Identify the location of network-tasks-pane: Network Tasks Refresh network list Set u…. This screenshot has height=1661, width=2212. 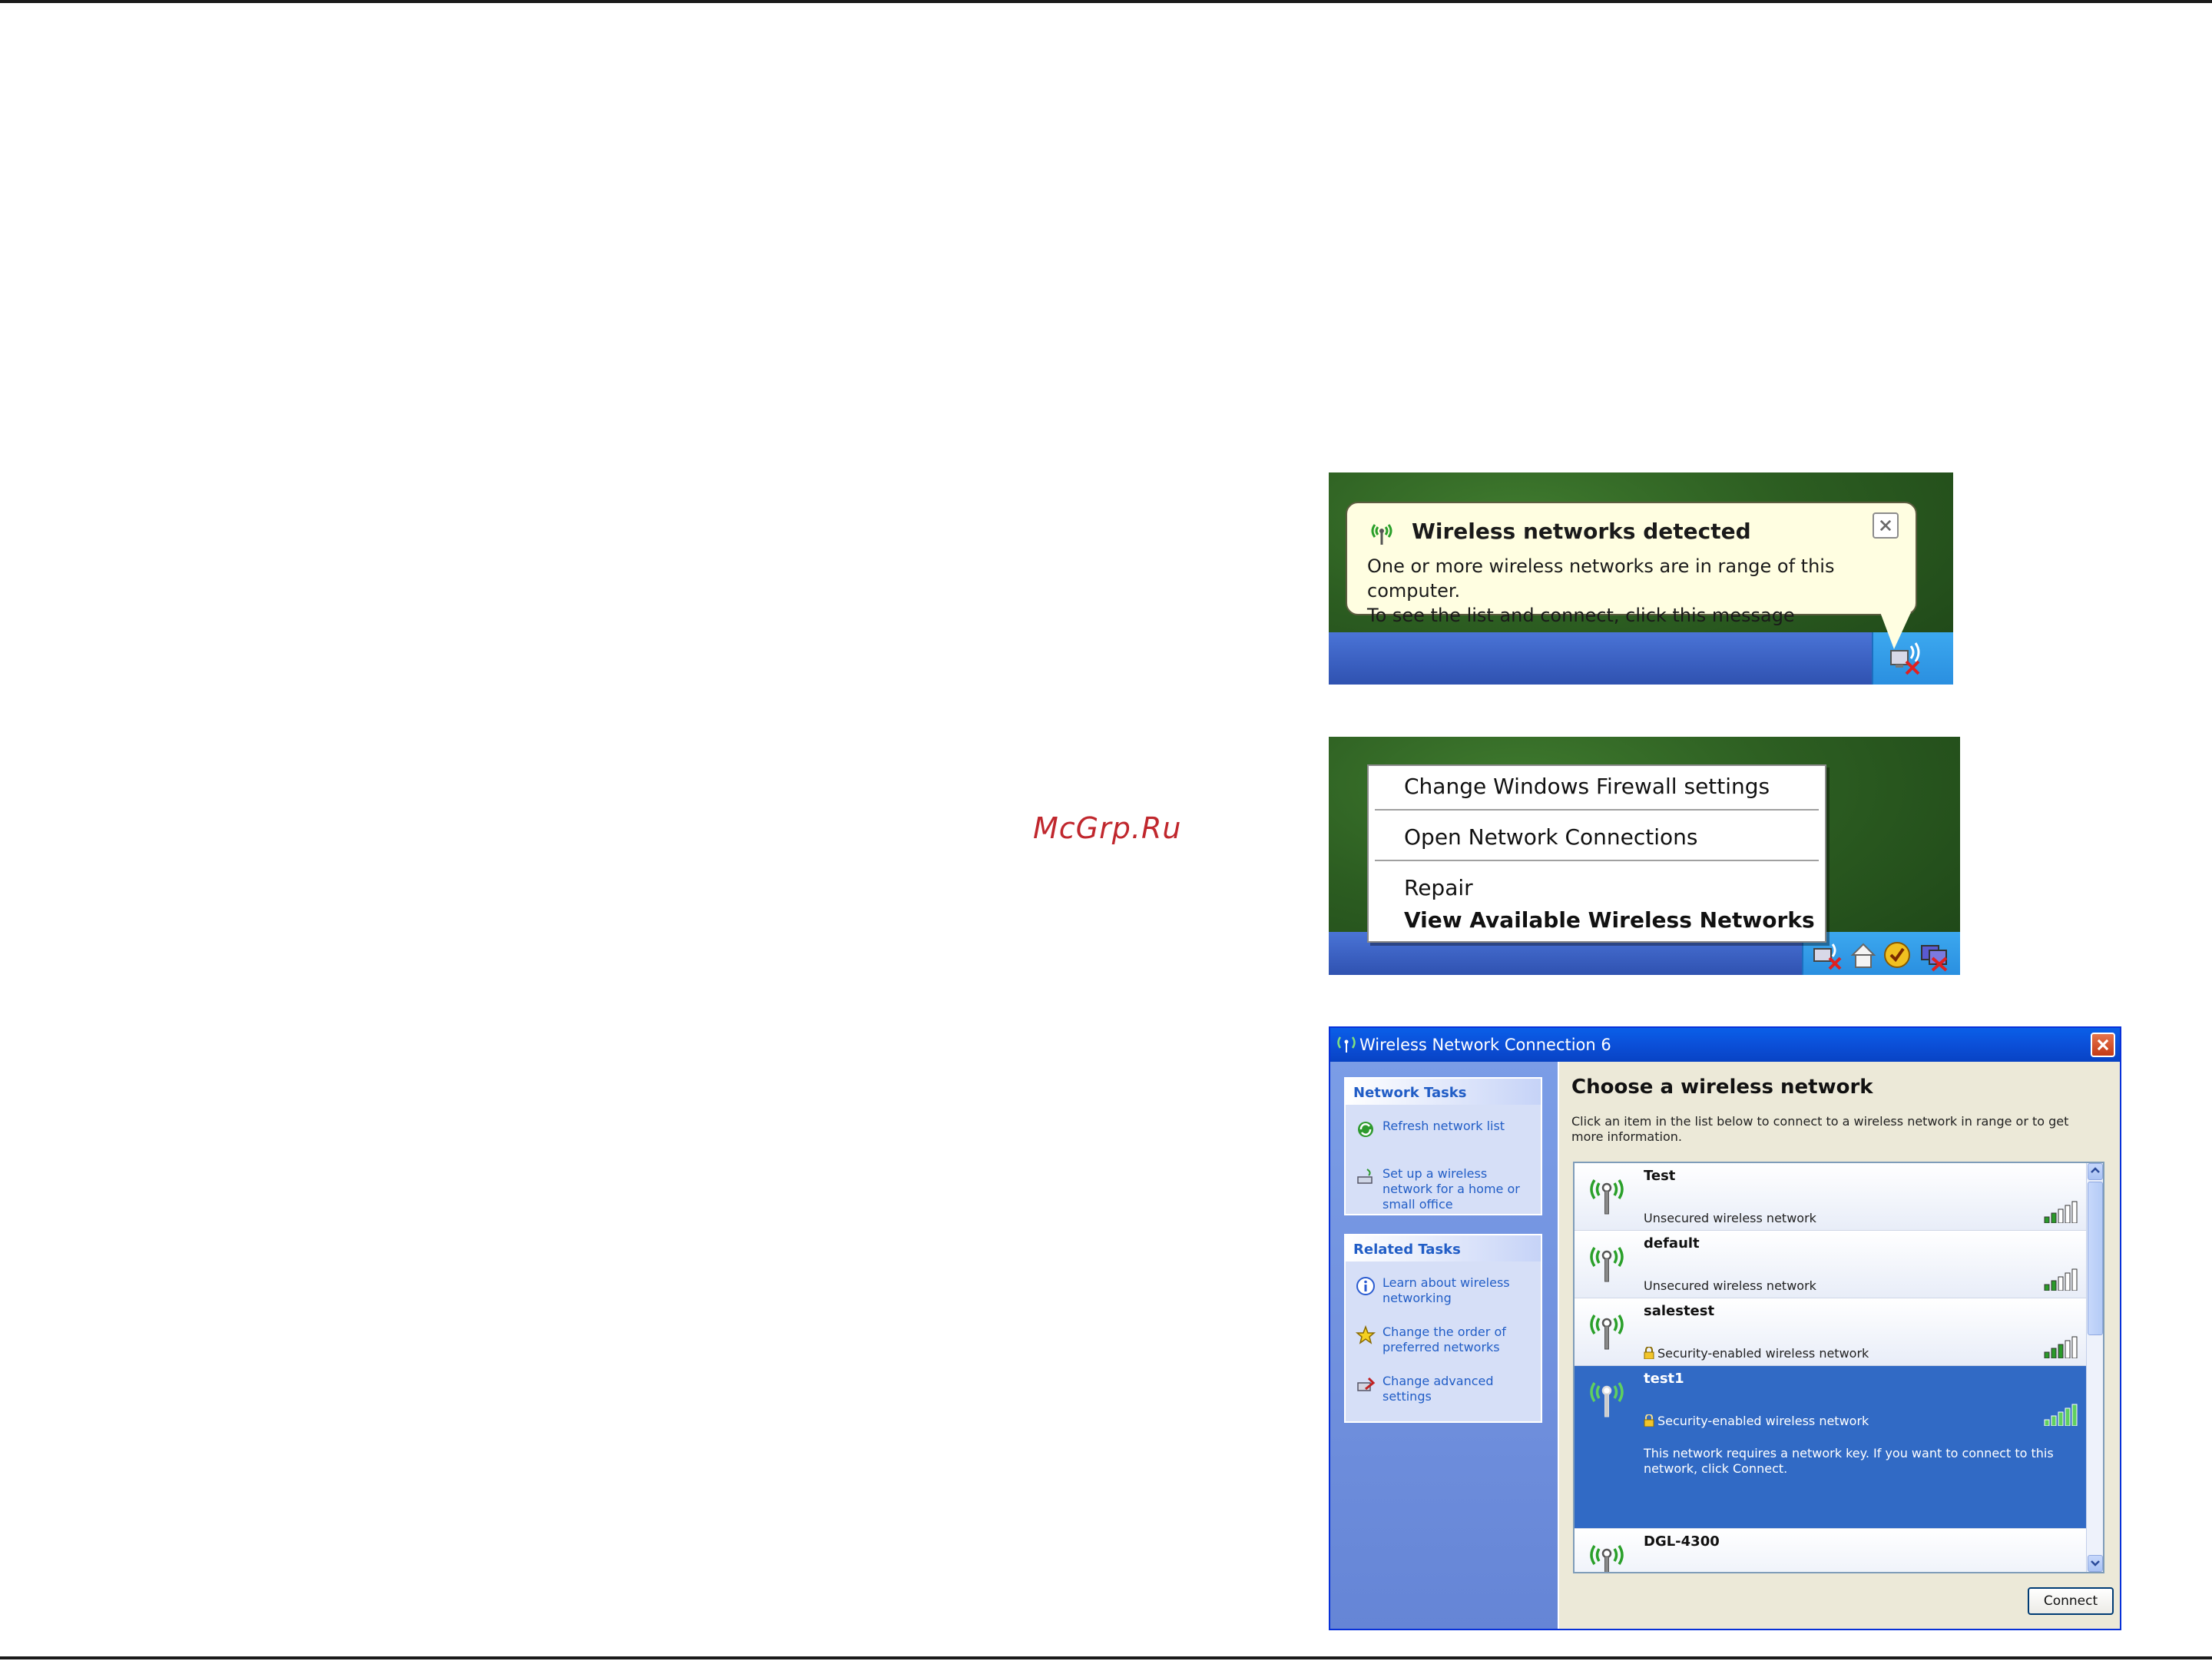
(1443, 1146).